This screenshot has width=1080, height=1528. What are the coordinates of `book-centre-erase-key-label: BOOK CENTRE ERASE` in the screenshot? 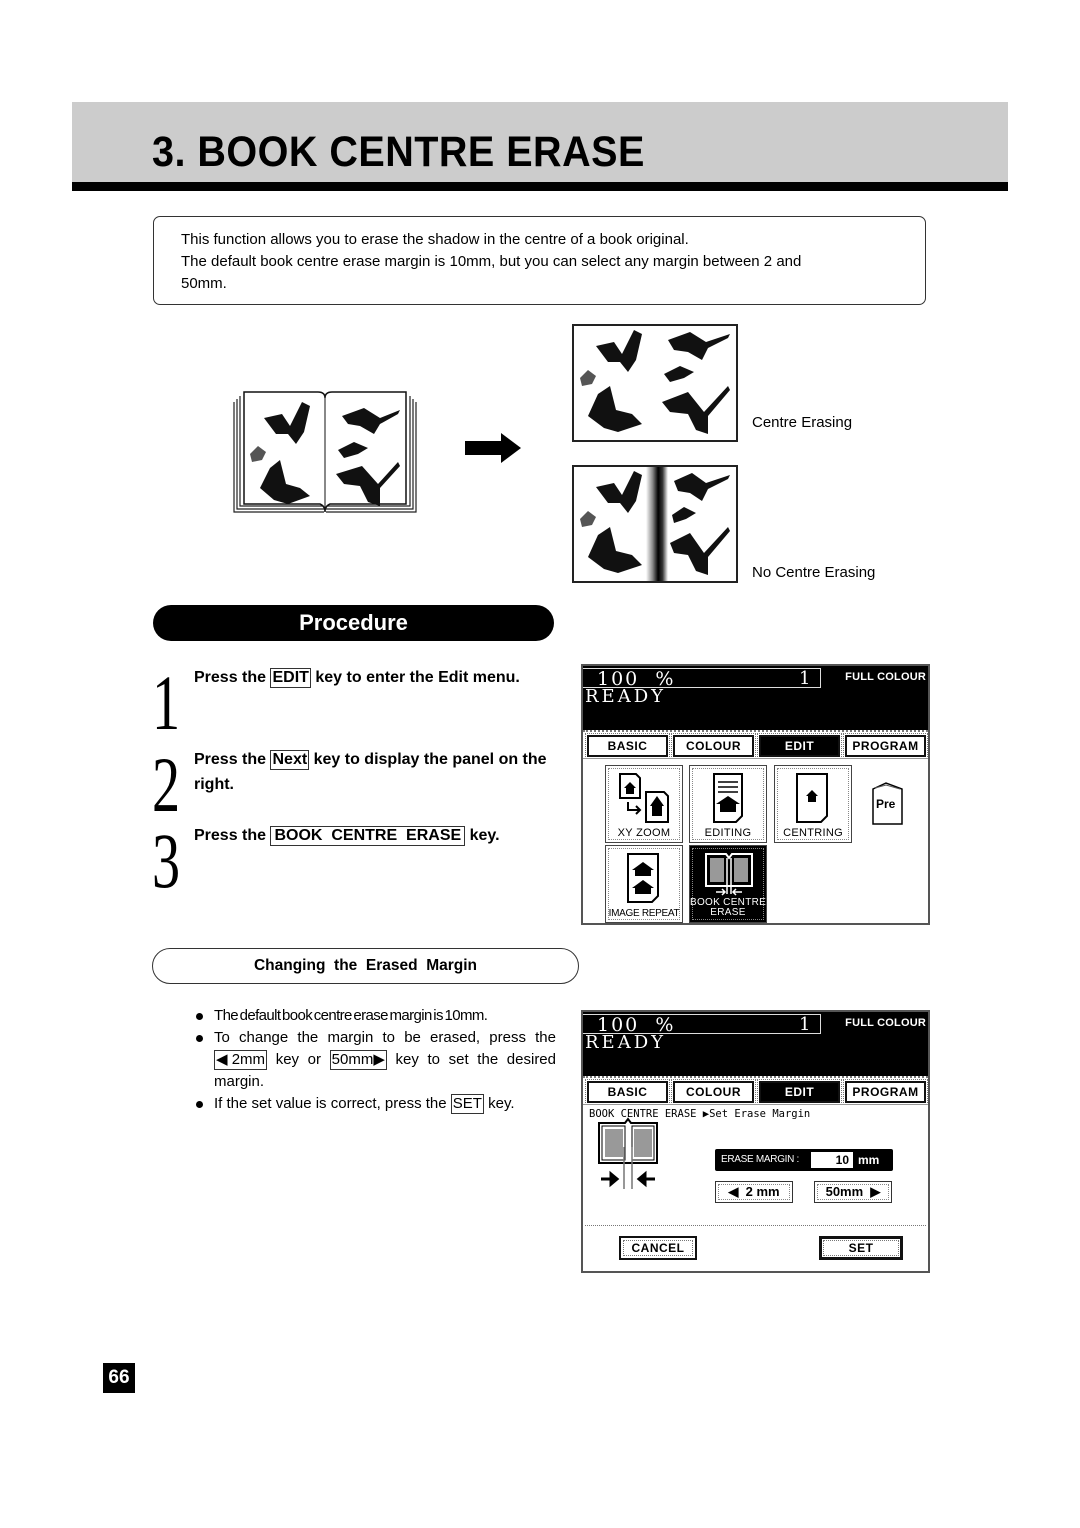 It's located at (368, 836).